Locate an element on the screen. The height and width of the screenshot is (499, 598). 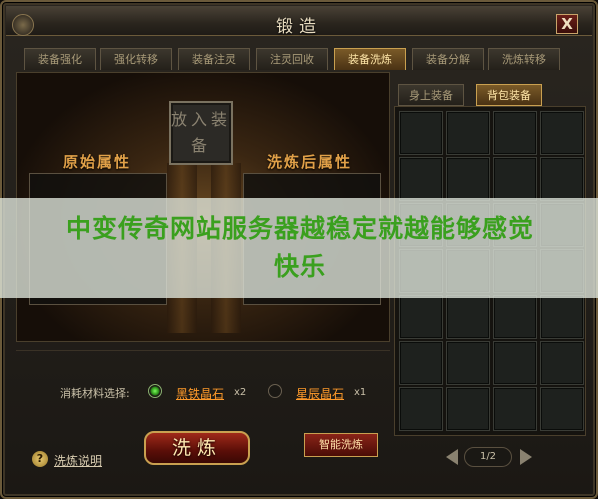
page-indicator: 1/2 is located at coordinates (488, 457).